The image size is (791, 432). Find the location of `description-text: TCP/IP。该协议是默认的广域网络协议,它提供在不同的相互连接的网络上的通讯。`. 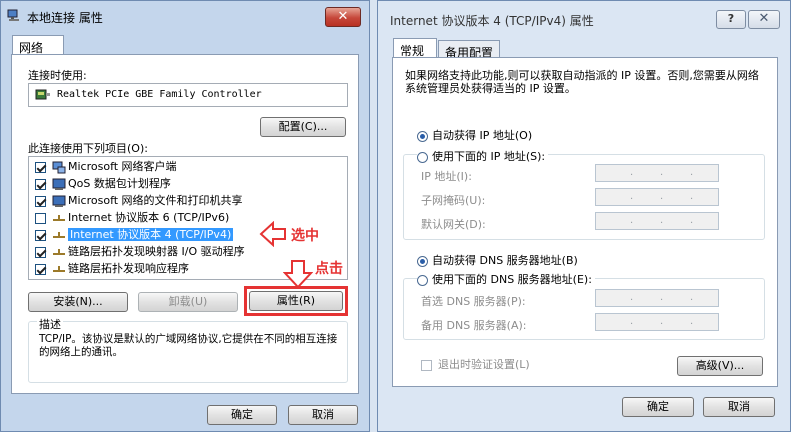

description-text: TCP/IP。该协议是默认的广域网络协议,它提供在不同的相互连接的网络上的通讯。 is located at coordinates (188, 345).